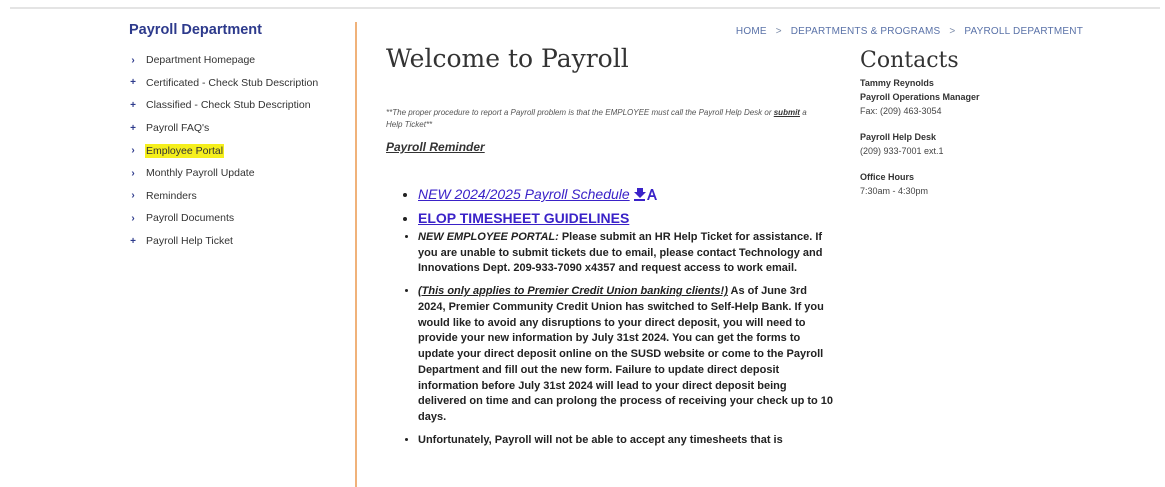  Describe the element at coordinates (751, 31) in the screenshot. I see `breadcrumb-home-link: HOME` at that location.